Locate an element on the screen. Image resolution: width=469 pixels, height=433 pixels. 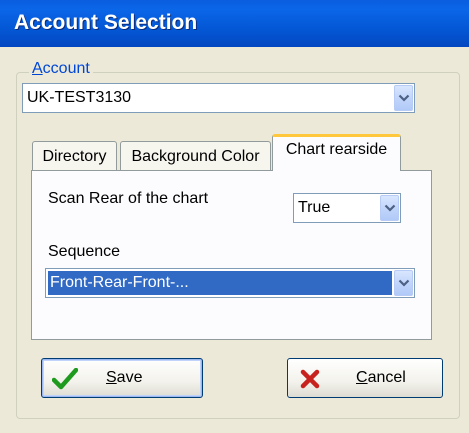
save-button-label: Save is located at coordinates (124, 377).